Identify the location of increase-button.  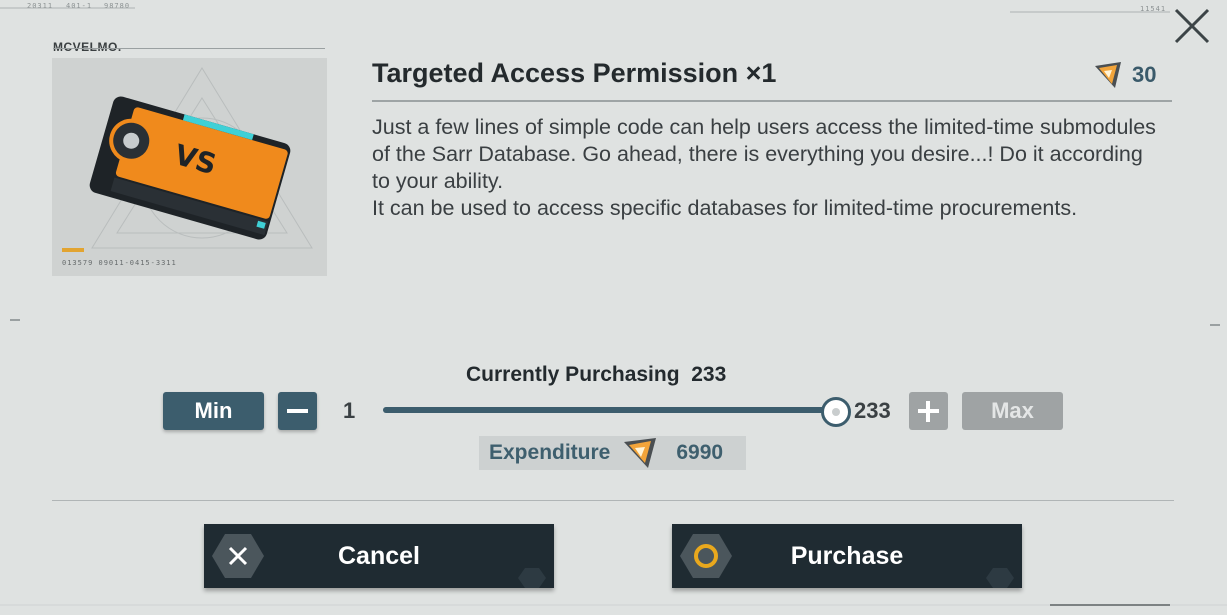
(928, 411).